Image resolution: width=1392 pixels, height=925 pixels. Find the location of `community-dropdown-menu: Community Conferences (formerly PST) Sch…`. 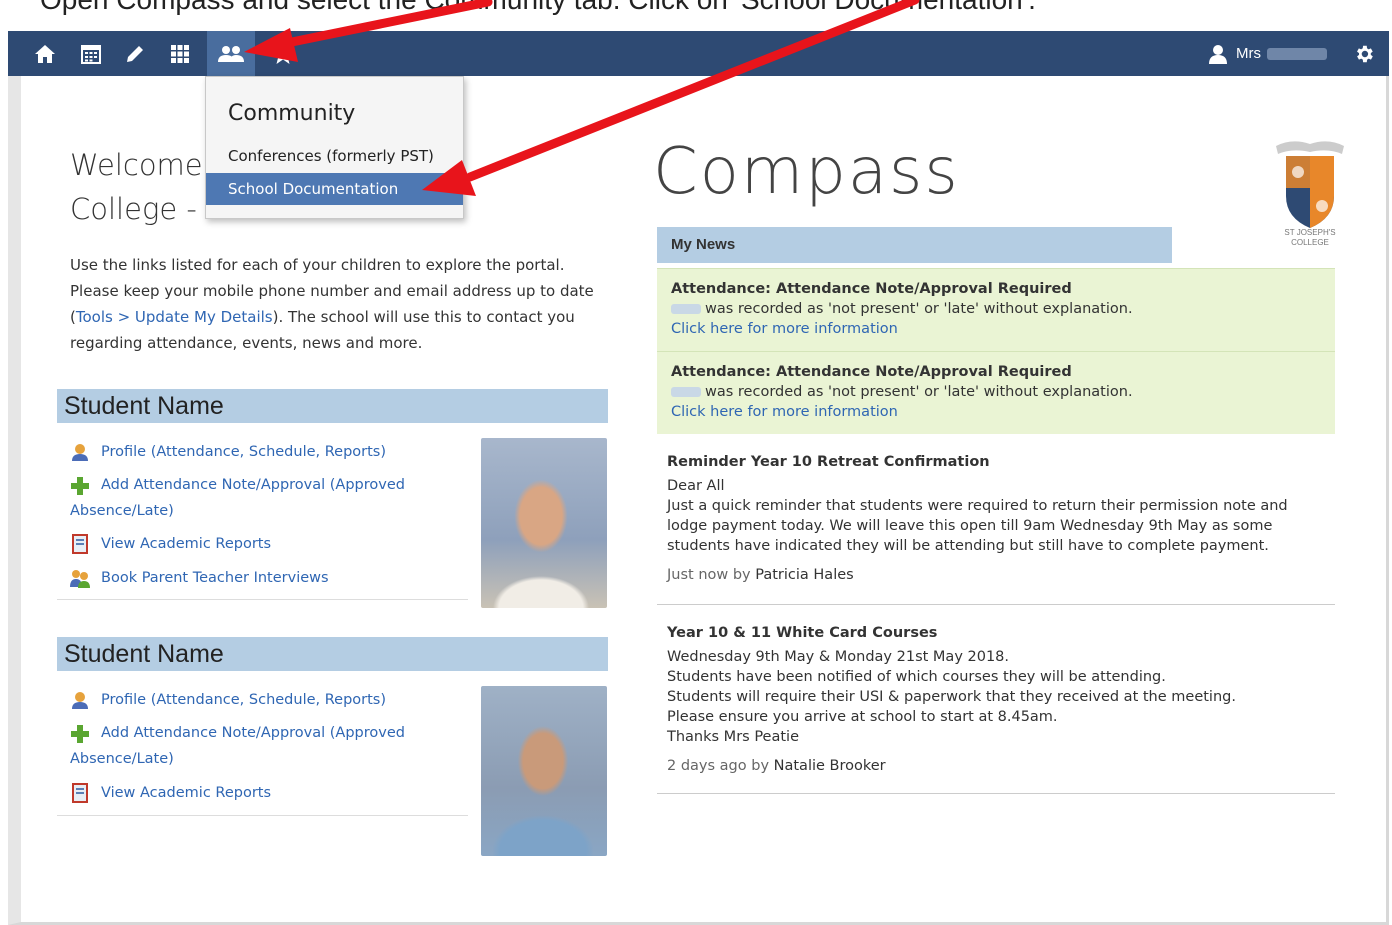

community-dropdown-menu: Community Conferences (formerly PST) Sch… is located at coordinates (334, 147).